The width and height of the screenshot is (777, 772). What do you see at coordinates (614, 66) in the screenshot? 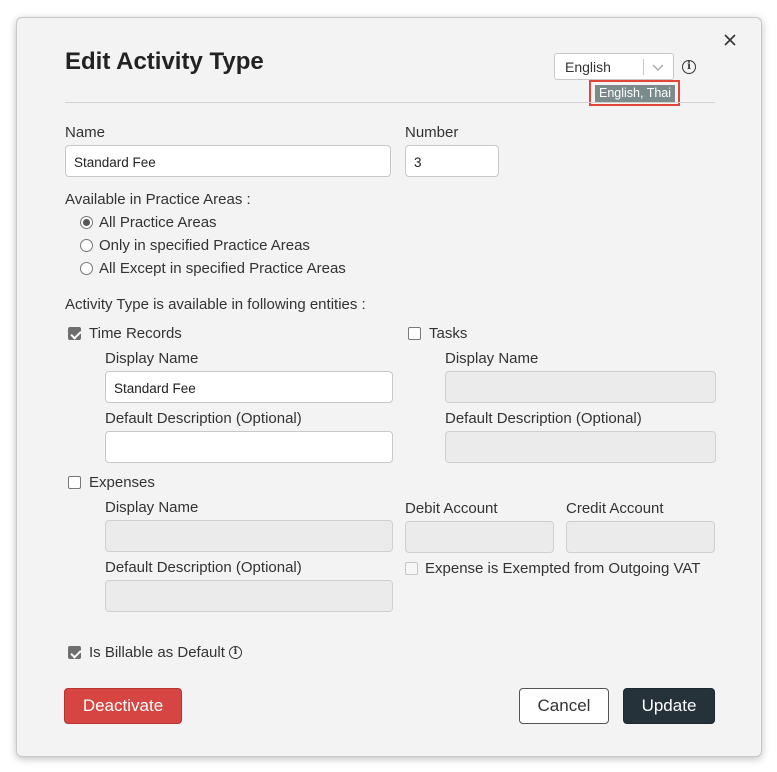
I see `language-select: English` at bounding box center [614, 66].